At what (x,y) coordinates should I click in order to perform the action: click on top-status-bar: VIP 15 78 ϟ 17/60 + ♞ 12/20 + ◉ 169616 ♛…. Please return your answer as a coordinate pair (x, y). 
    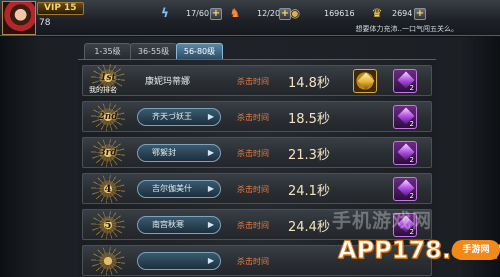
    Looking at the image, I should click on (250, 18).